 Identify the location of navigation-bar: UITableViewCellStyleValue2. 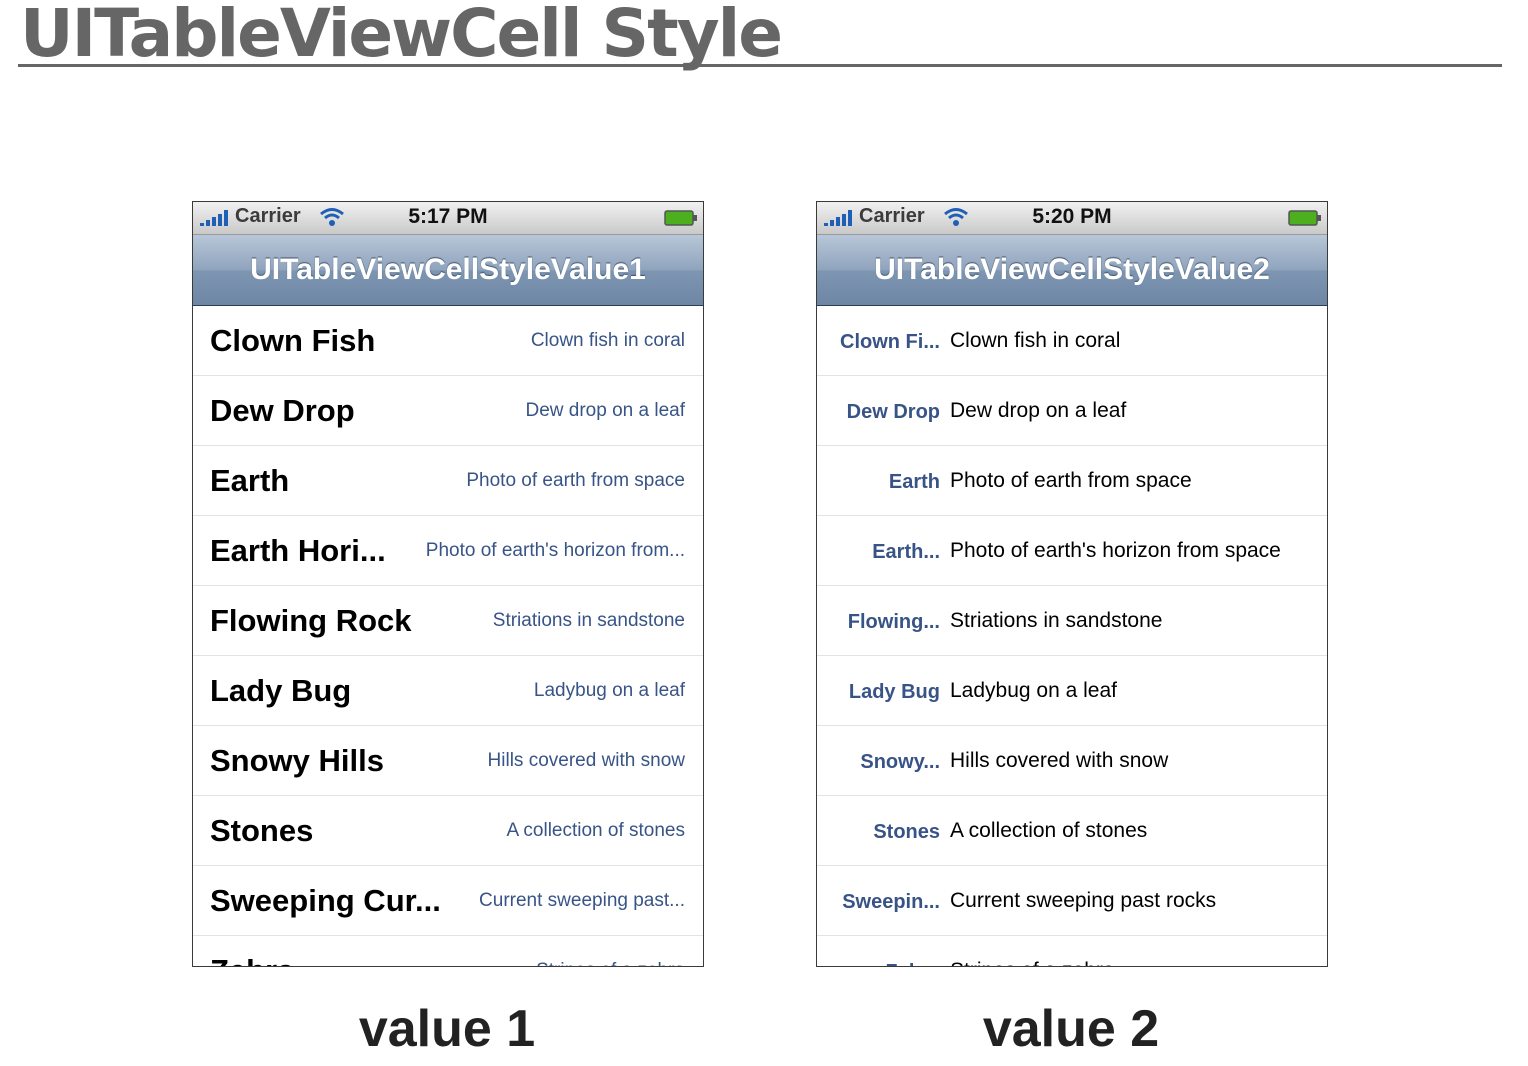
(1072, 270).